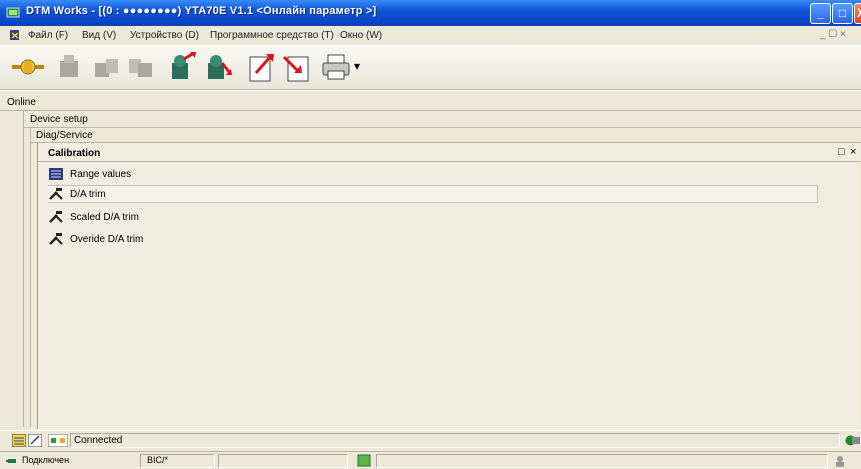  What do you see at coordinates (455, 440) in the screenshot?
I see `connection-status-field: Connected` at bounding box center [455, 440].